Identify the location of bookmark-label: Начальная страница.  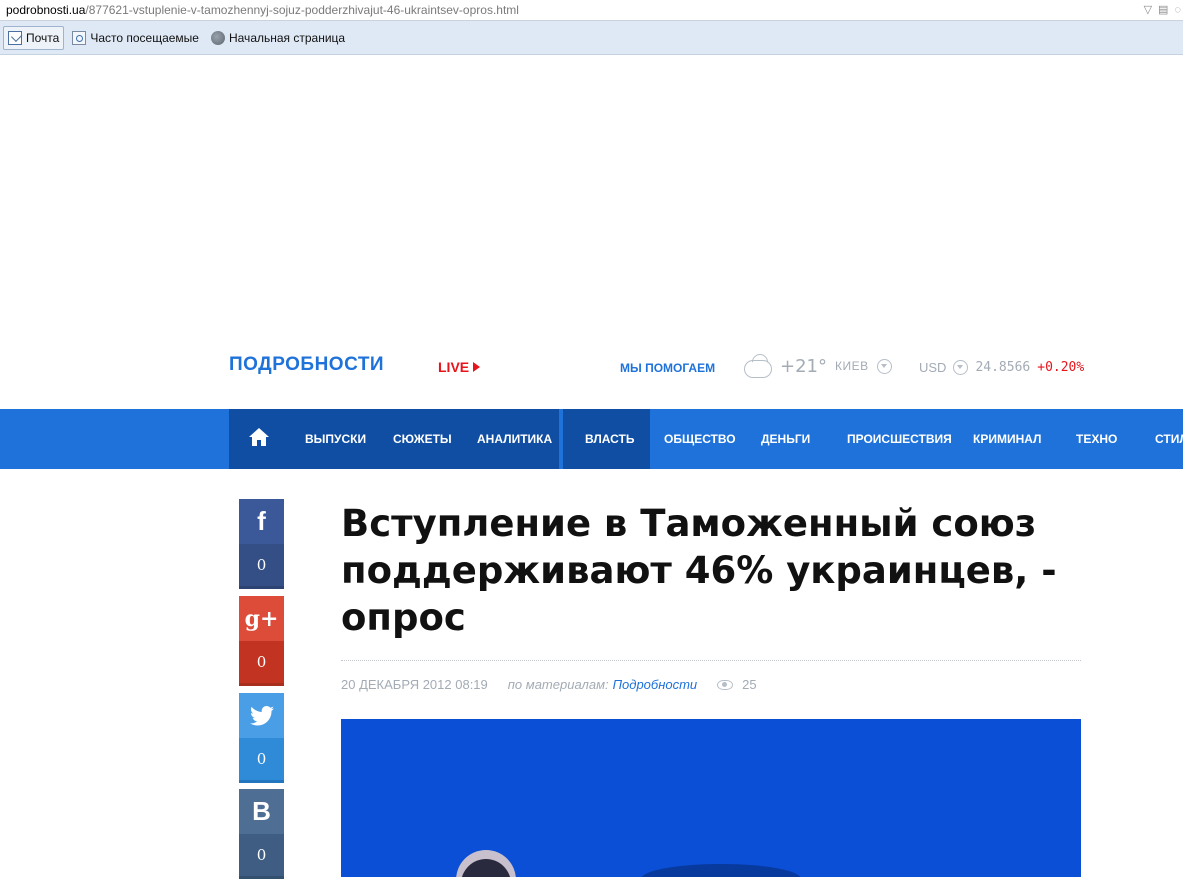
(287, 37).